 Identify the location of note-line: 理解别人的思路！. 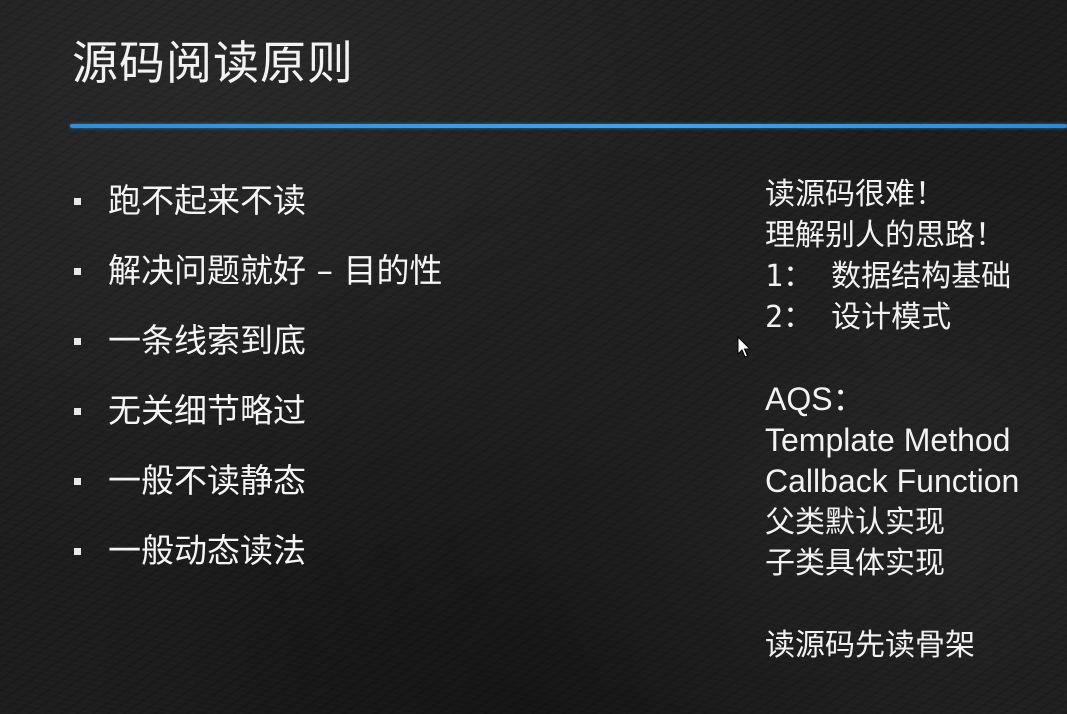
(885, 235).